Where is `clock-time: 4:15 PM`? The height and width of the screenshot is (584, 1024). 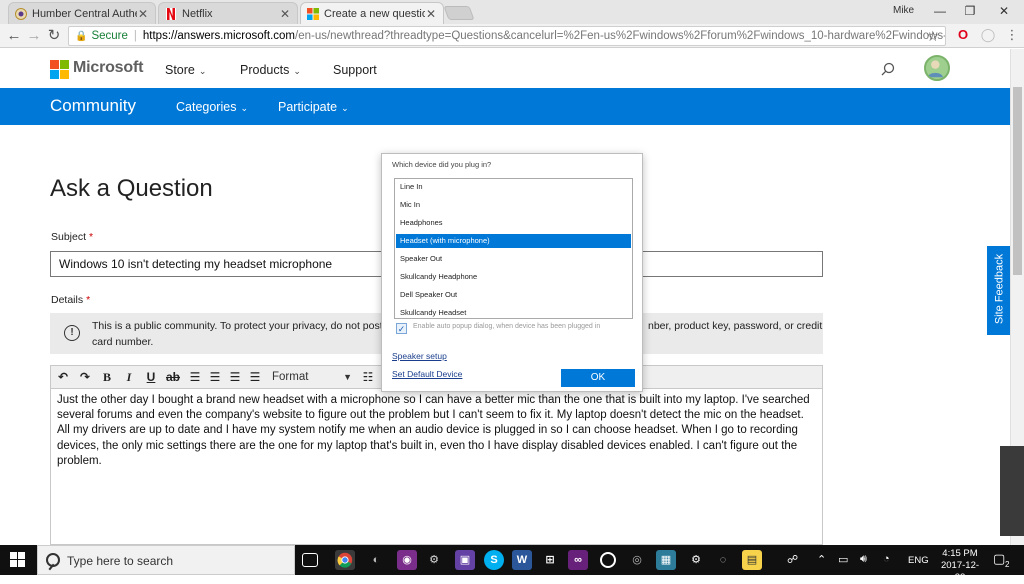 clock-time: 4:15 PM is located at coordinates (960, 553).